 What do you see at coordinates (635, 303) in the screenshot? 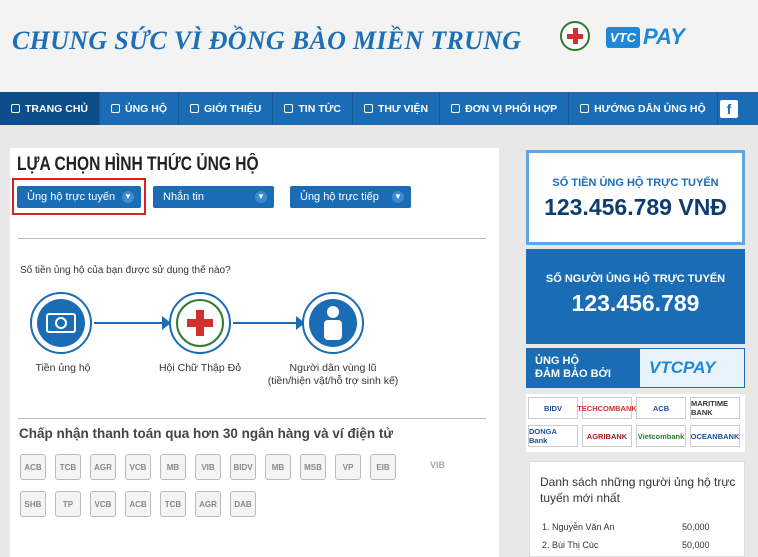
I see `donors-count-value: 123.456.789` at bounding box center [635, 303].